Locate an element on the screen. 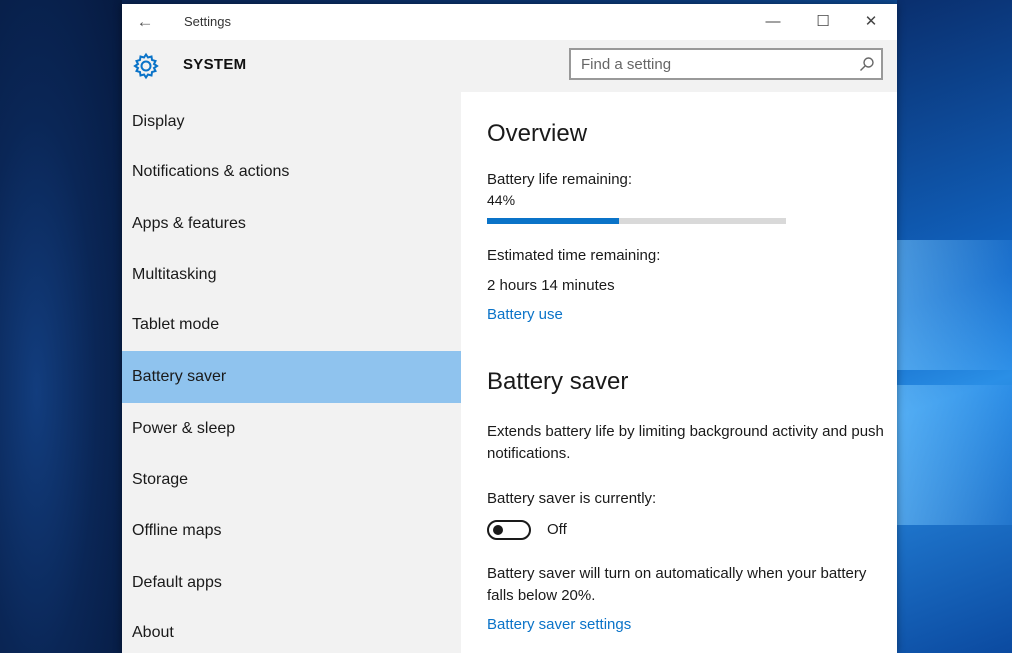 Image resolution: width=1012 pixels, height=653 pixels. settings-header: SYSTEM is located at coordinates (509, 66).